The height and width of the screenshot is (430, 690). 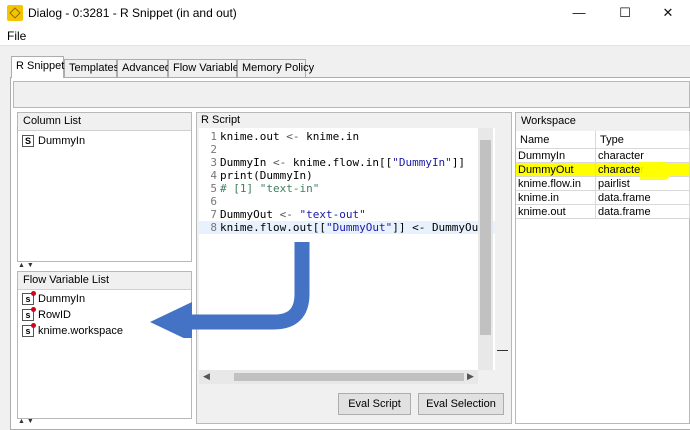 I want to click on code-line: 4 print(DummyIn), so click(x=261, y=175).